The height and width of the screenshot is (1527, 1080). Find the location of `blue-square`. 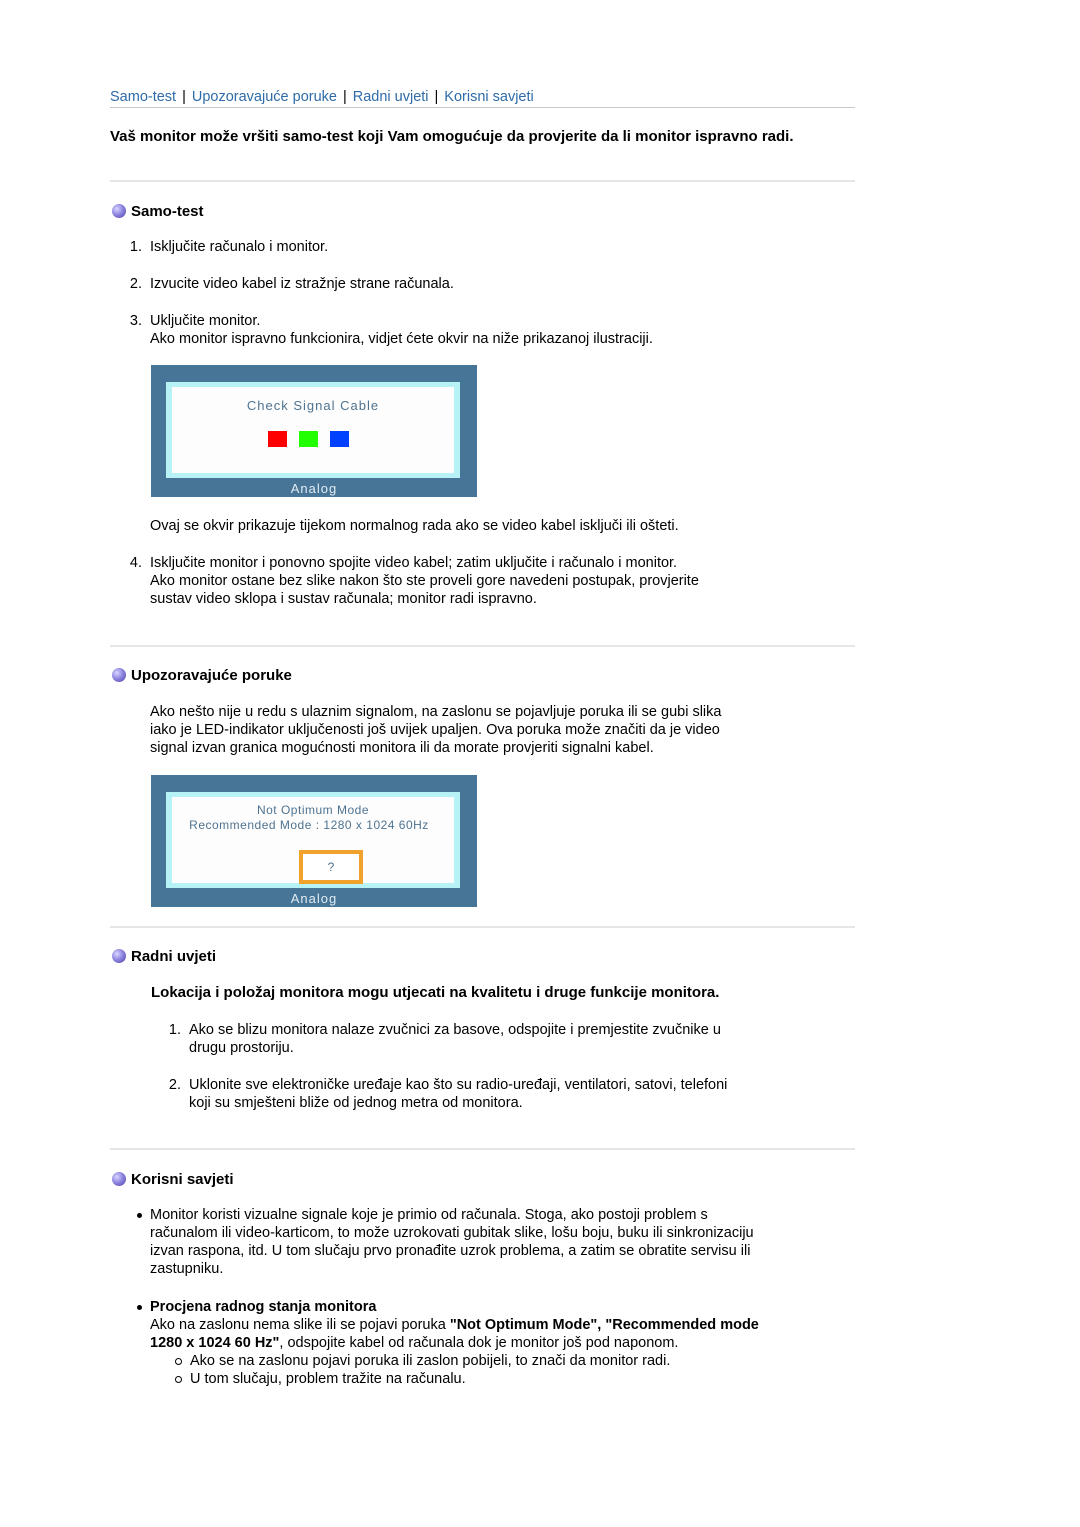

blue-square is located at coordinates (339, 439).